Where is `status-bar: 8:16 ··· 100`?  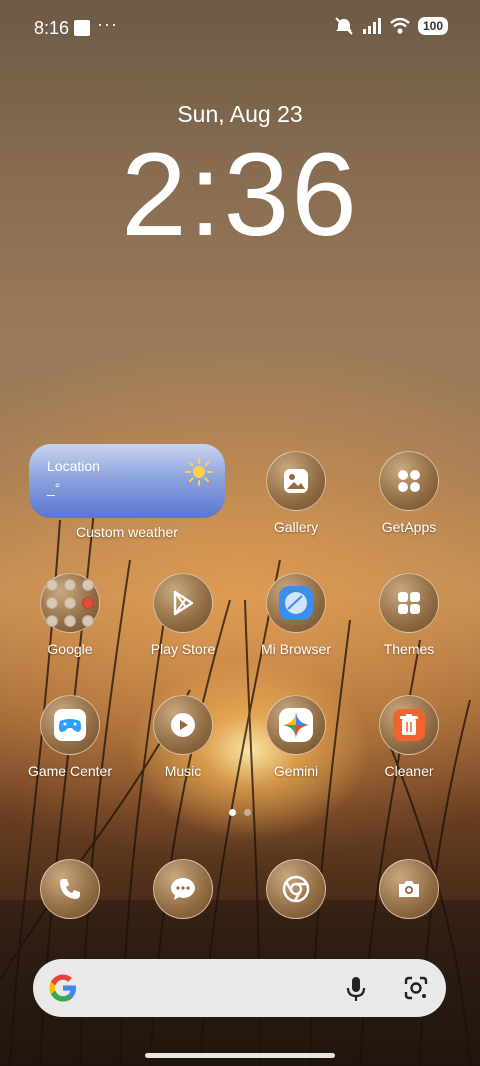 status-bar: 8:16 ··· 100 is located at coordinates (240, 28).